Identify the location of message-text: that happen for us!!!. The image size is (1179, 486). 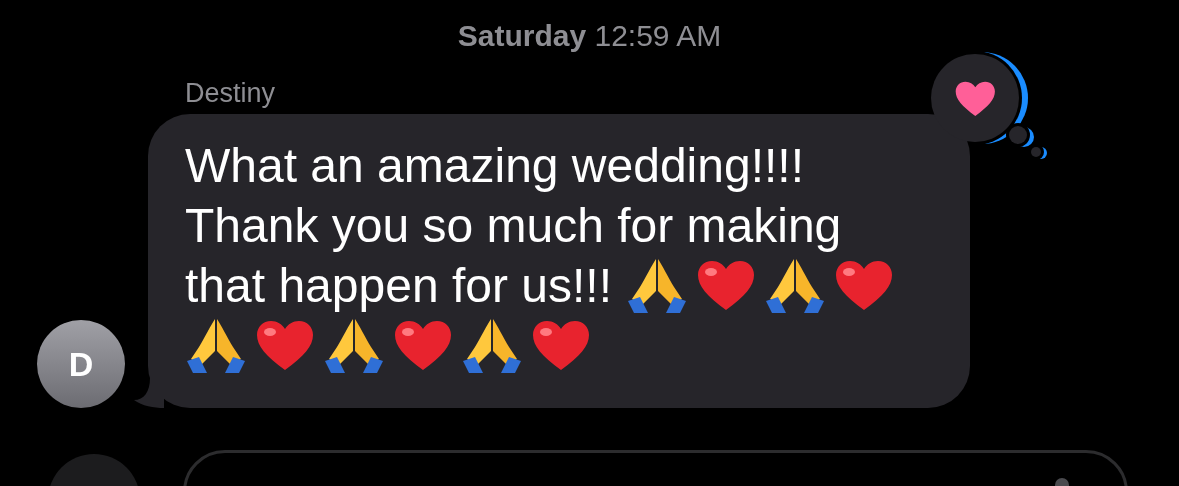
(398, 286).